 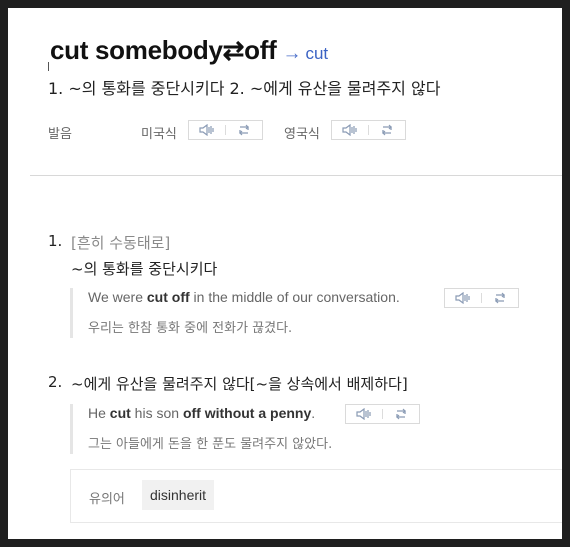 What do you see at coordinates (163, 50) in the screenshot?
I see `head-word: cut somebody⇄off` at bounding box center [163, 50].